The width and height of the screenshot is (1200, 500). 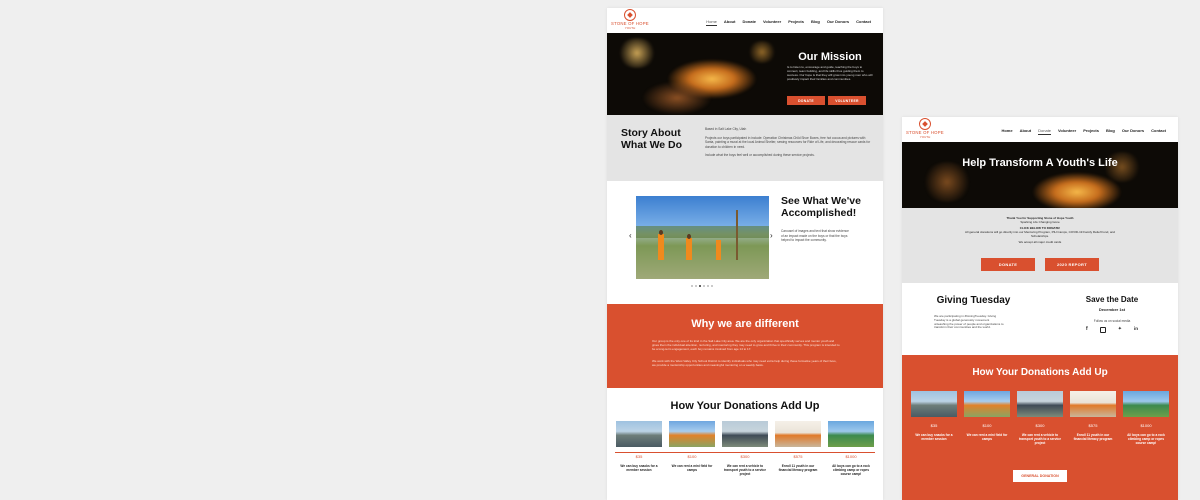 I want to click on logo-icon, so click(x=925, y=124).